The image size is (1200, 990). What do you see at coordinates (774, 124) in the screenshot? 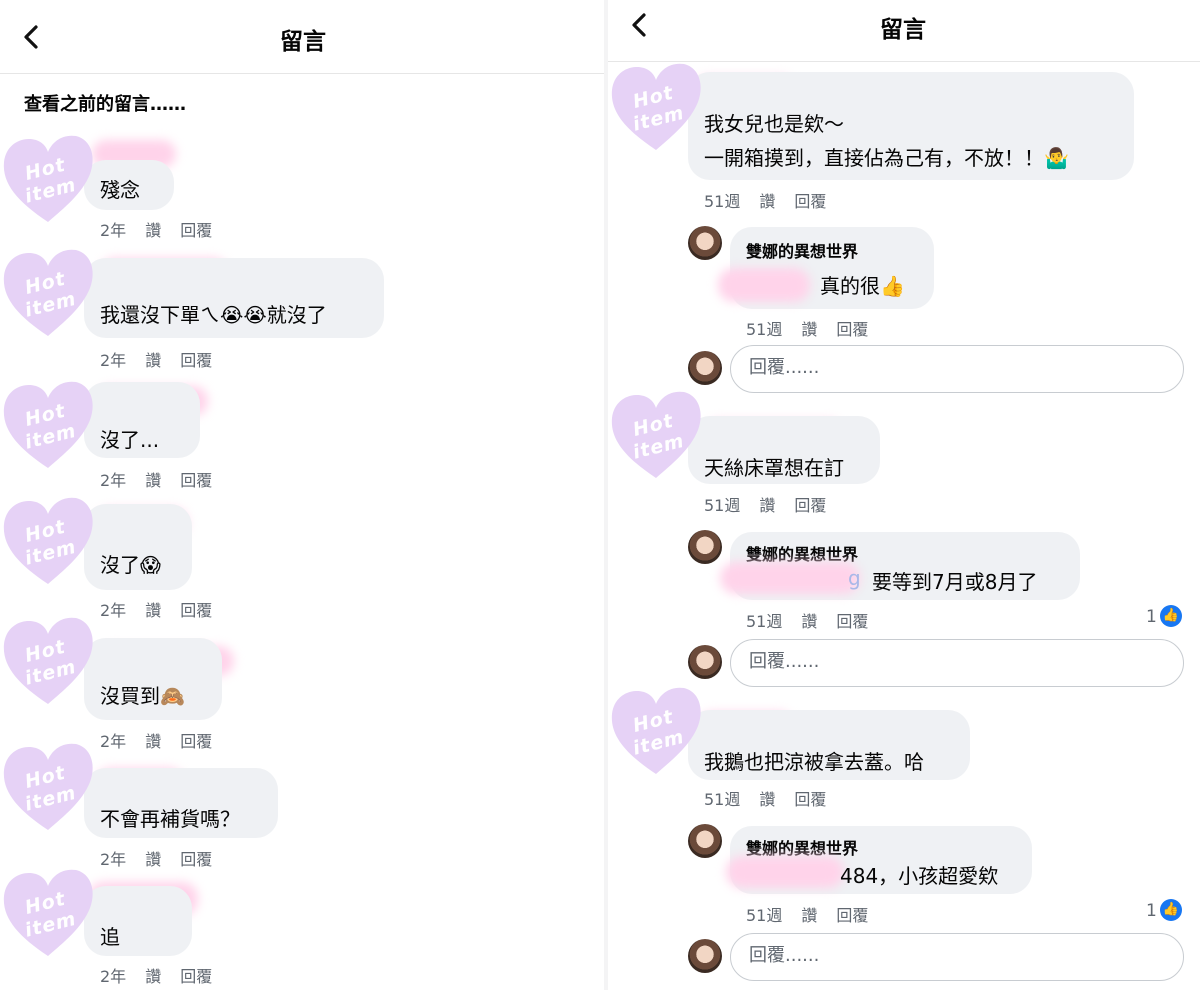
I see `comment-text-line1: 我女兒也是欸～` at bounding box center [774, 124].